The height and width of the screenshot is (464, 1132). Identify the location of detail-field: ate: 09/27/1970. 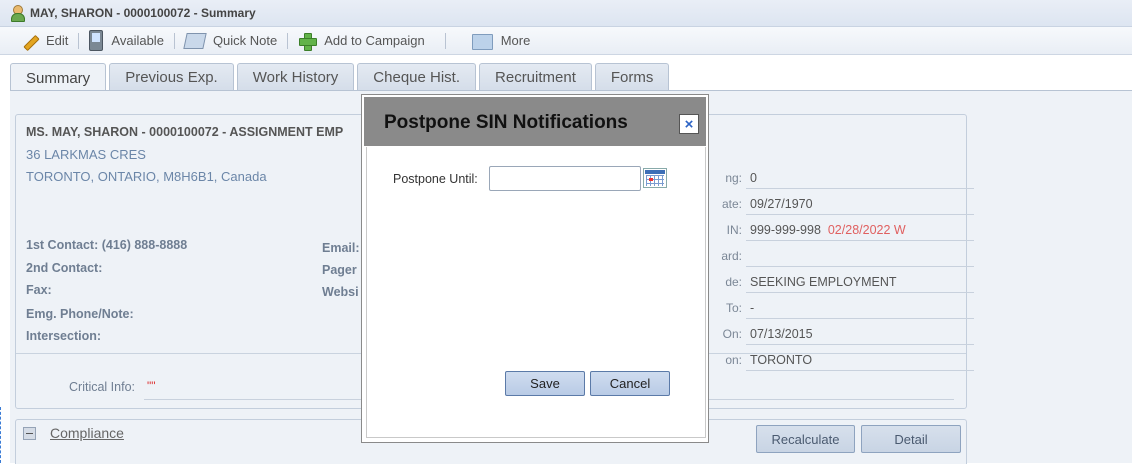
(845, 204).